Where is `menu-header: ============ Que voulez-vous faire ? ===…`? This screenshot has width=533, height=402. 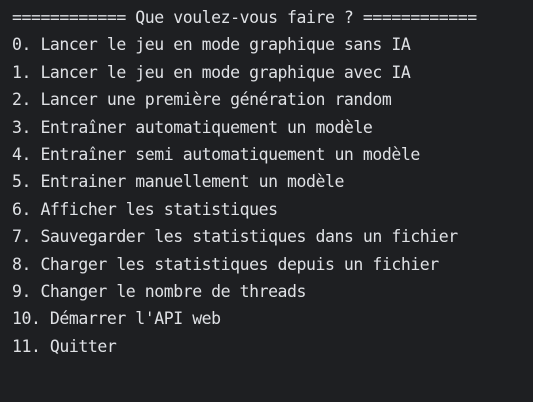 menu-header: ============ Que voulez-vous faire ? ===… is located at coordinates (244, 17).